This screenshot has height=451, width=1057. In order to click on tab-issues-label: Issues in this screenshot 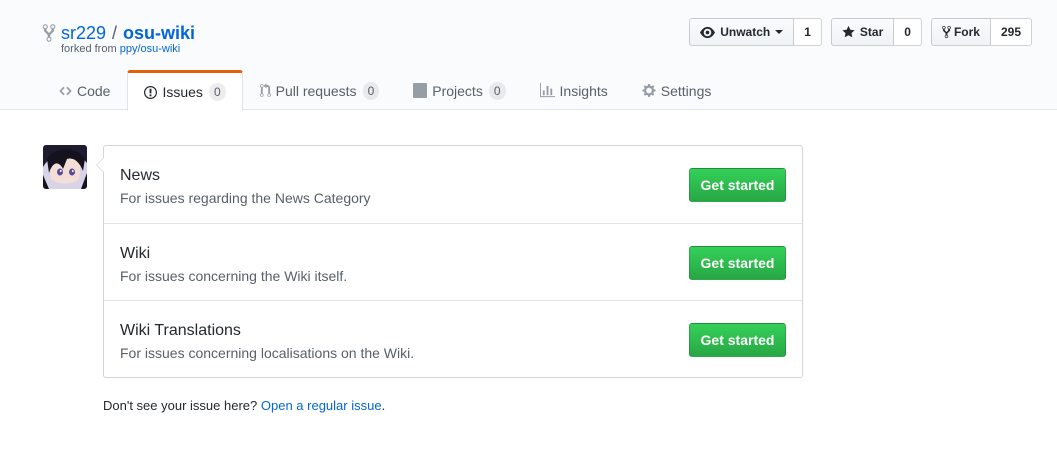, I will do `click(182, 92)`.